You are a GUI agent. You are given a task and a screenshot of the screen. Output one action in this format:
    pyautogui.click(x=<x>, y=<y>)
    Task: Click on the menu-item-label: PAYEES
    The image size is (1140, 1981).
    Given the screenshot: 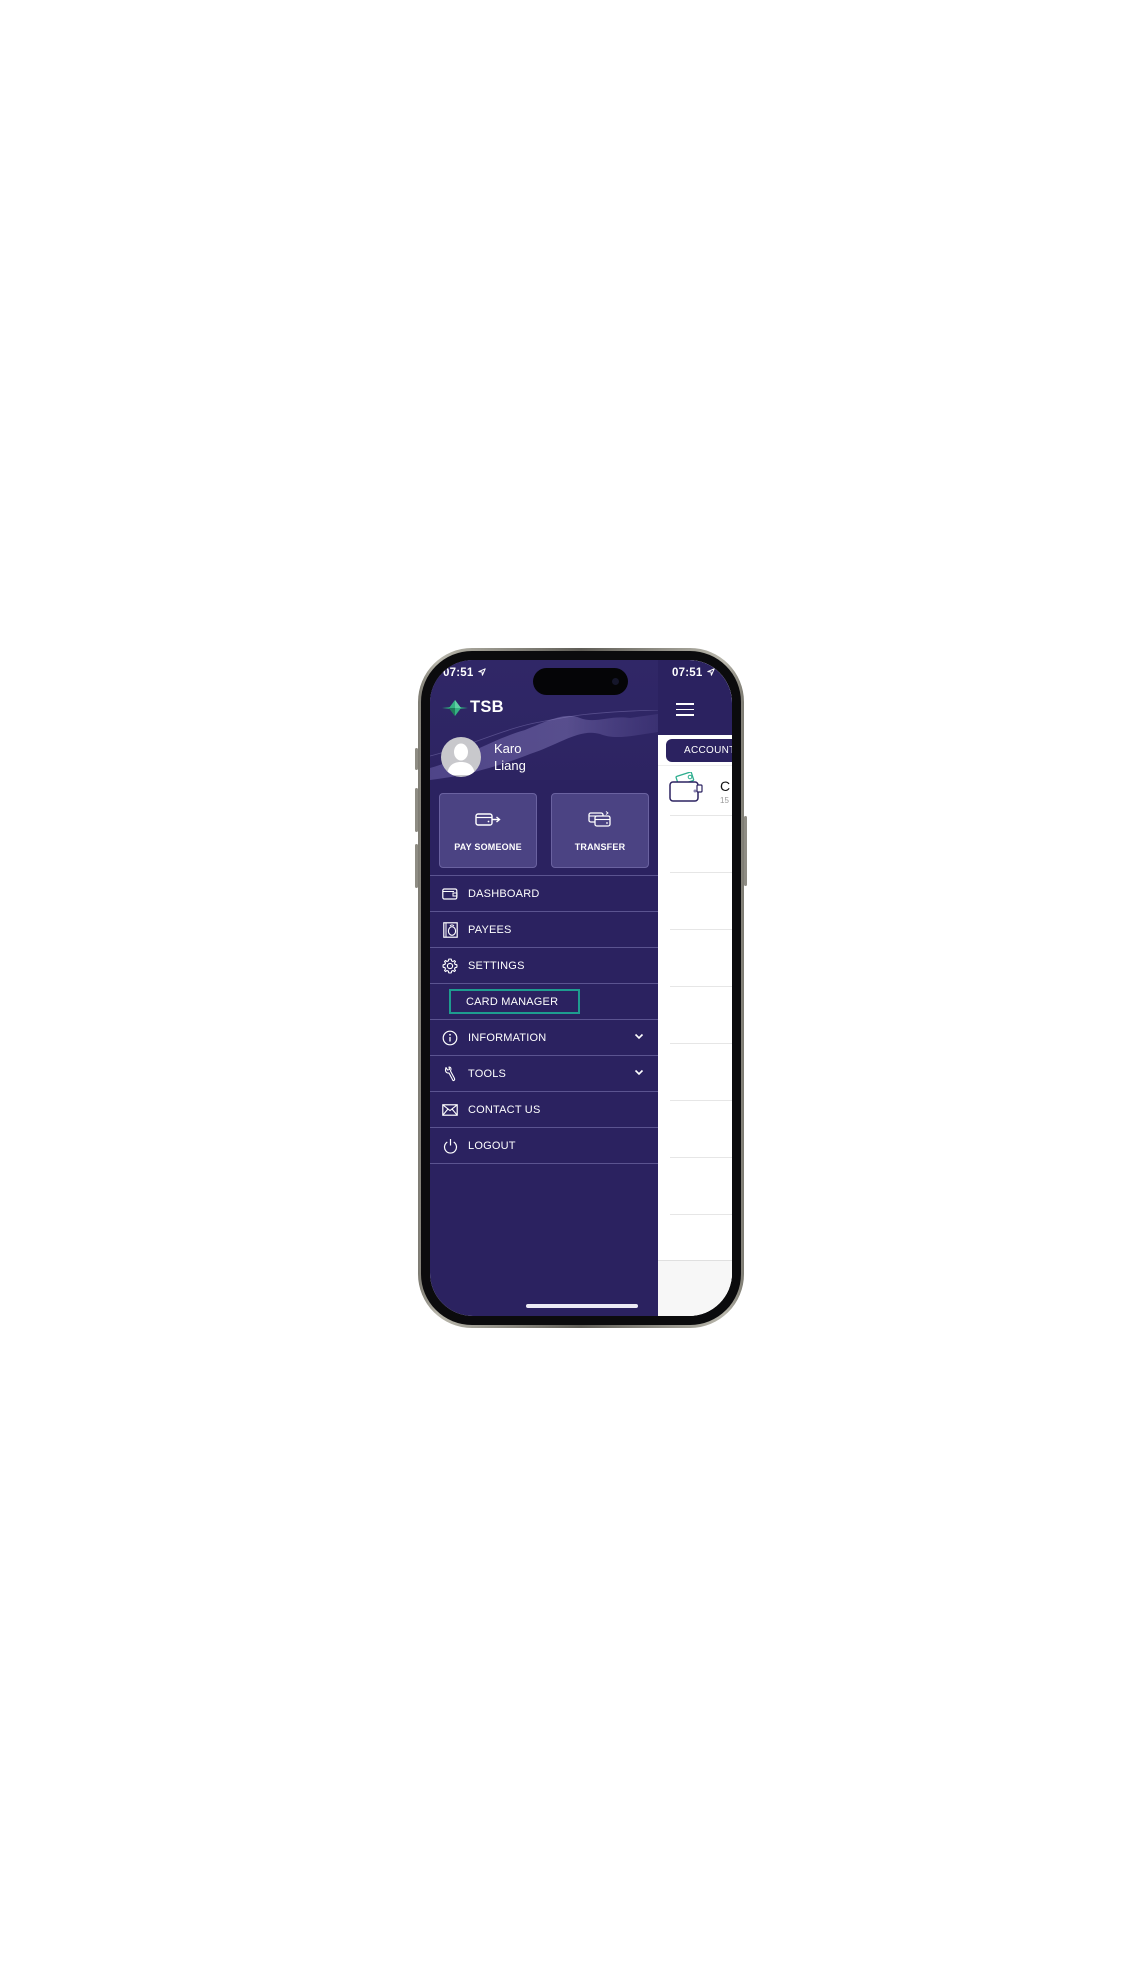 What is the action you would take?
    pyautogui.click(x=490, y=929)
    